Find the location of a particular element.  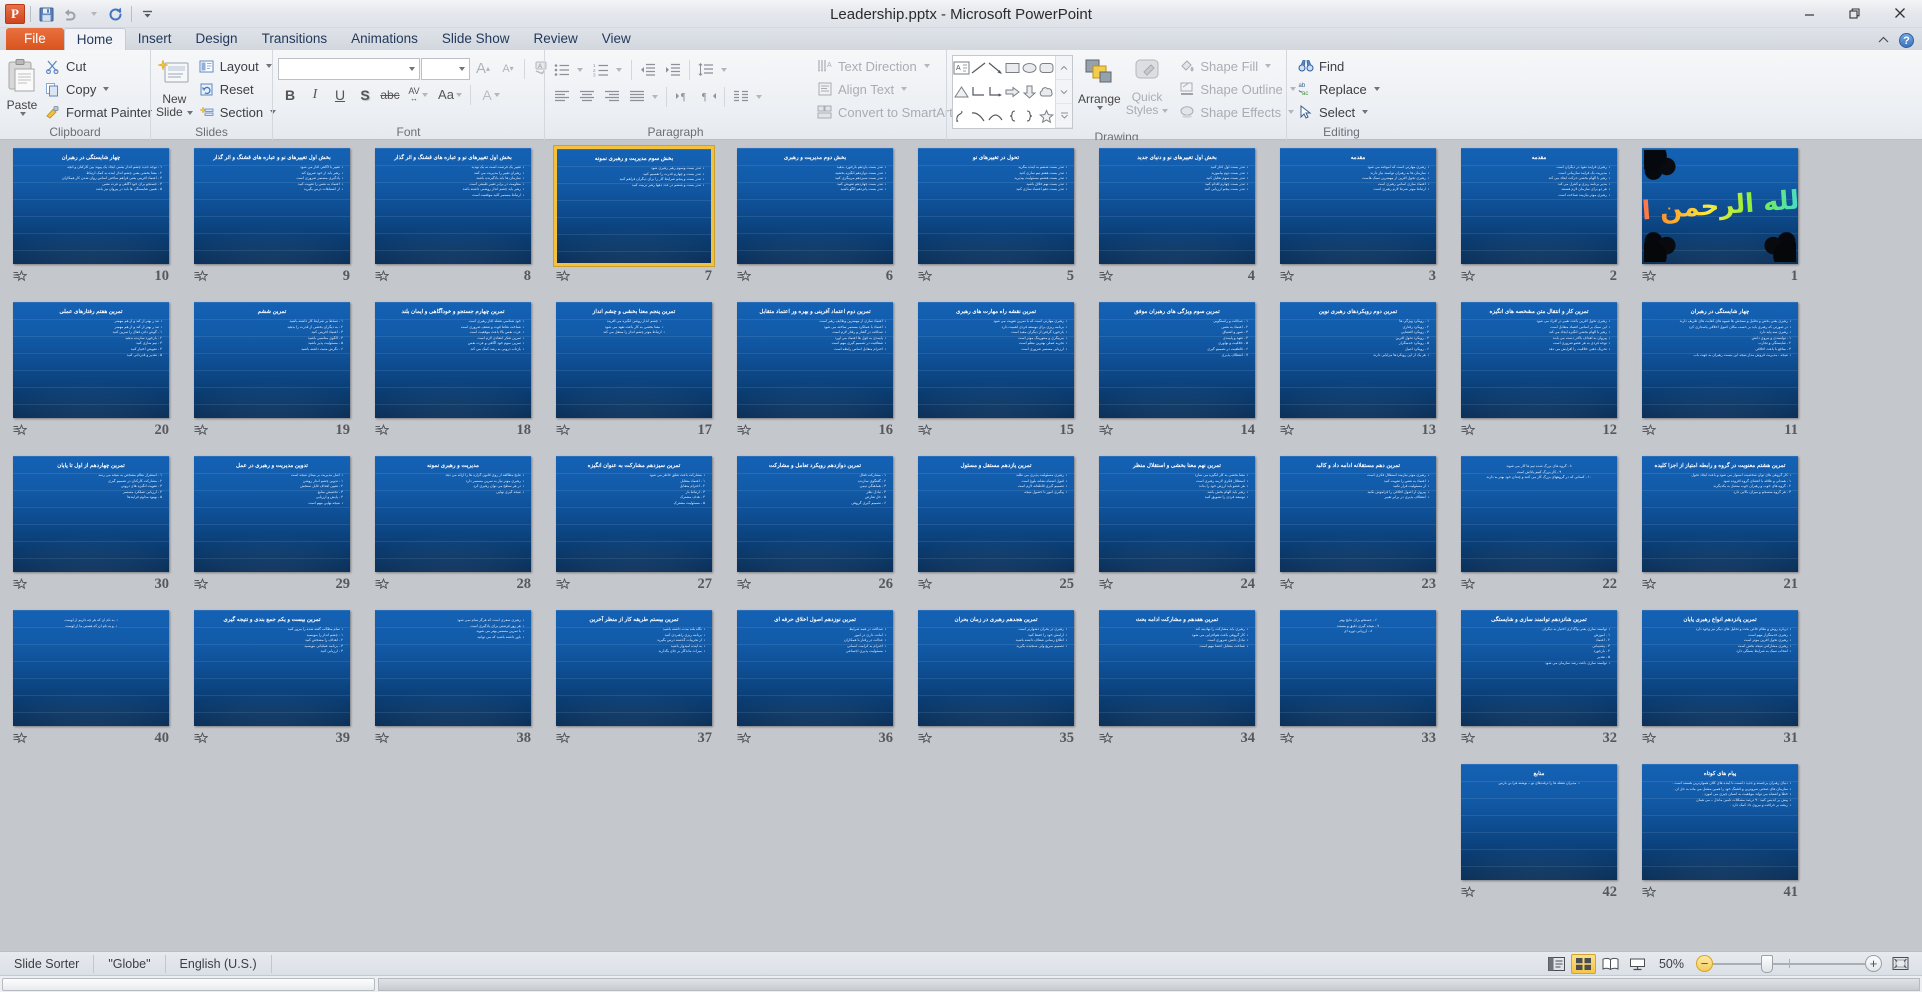

scroll-up-icon is located at coordinates (1064, 68).